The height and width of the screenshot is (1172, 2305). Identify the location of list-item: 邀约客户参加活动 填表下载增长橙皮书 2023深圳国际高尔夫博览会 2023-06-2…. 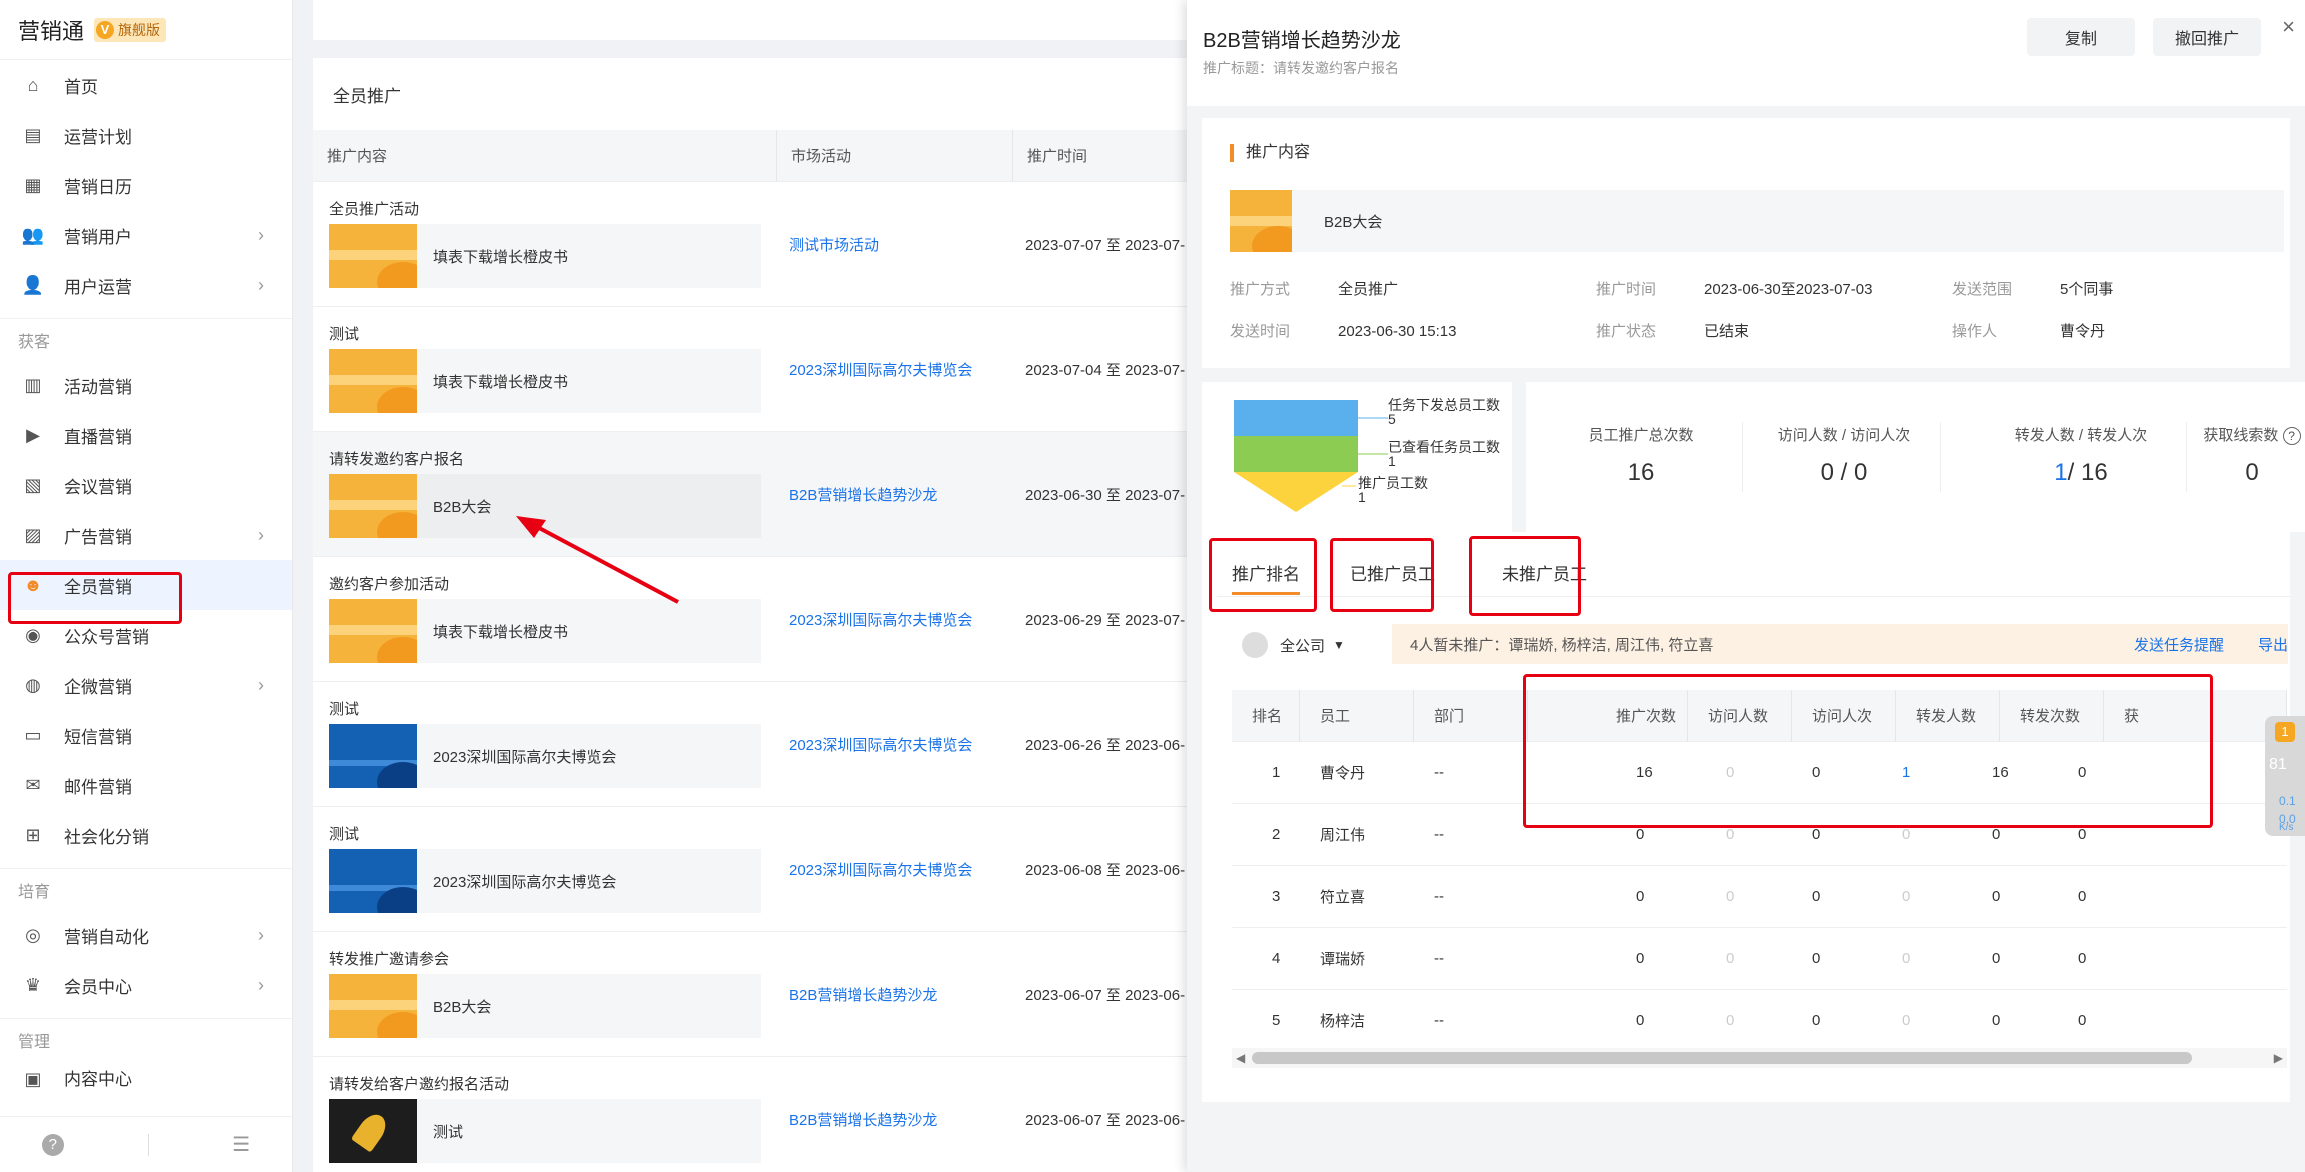
(753, 619).